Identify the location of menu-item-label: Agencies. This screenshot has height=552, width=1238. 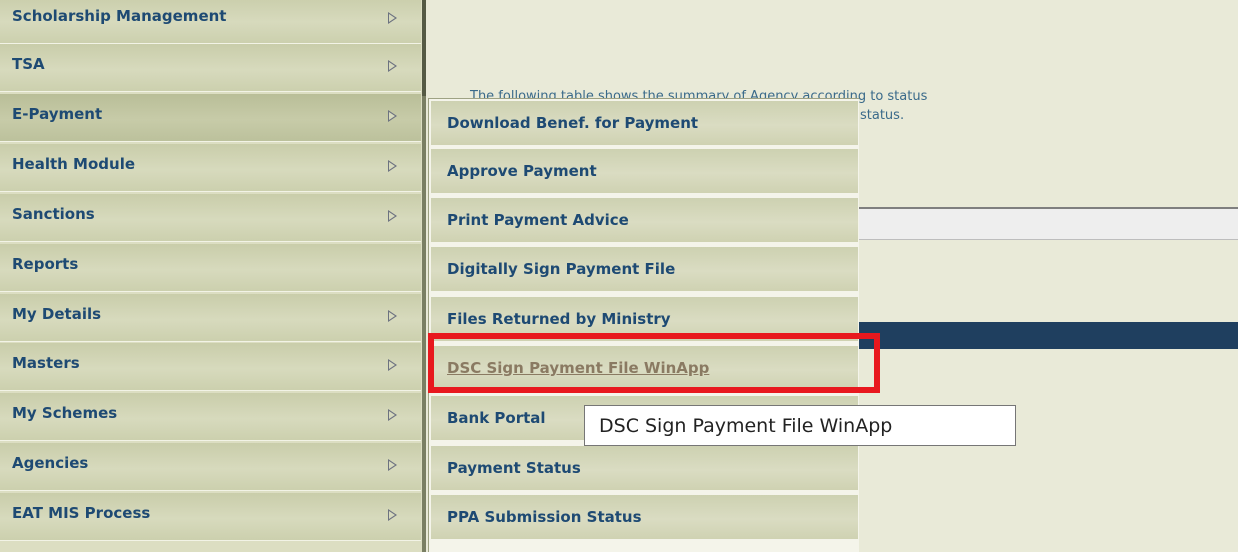
(50, 463).